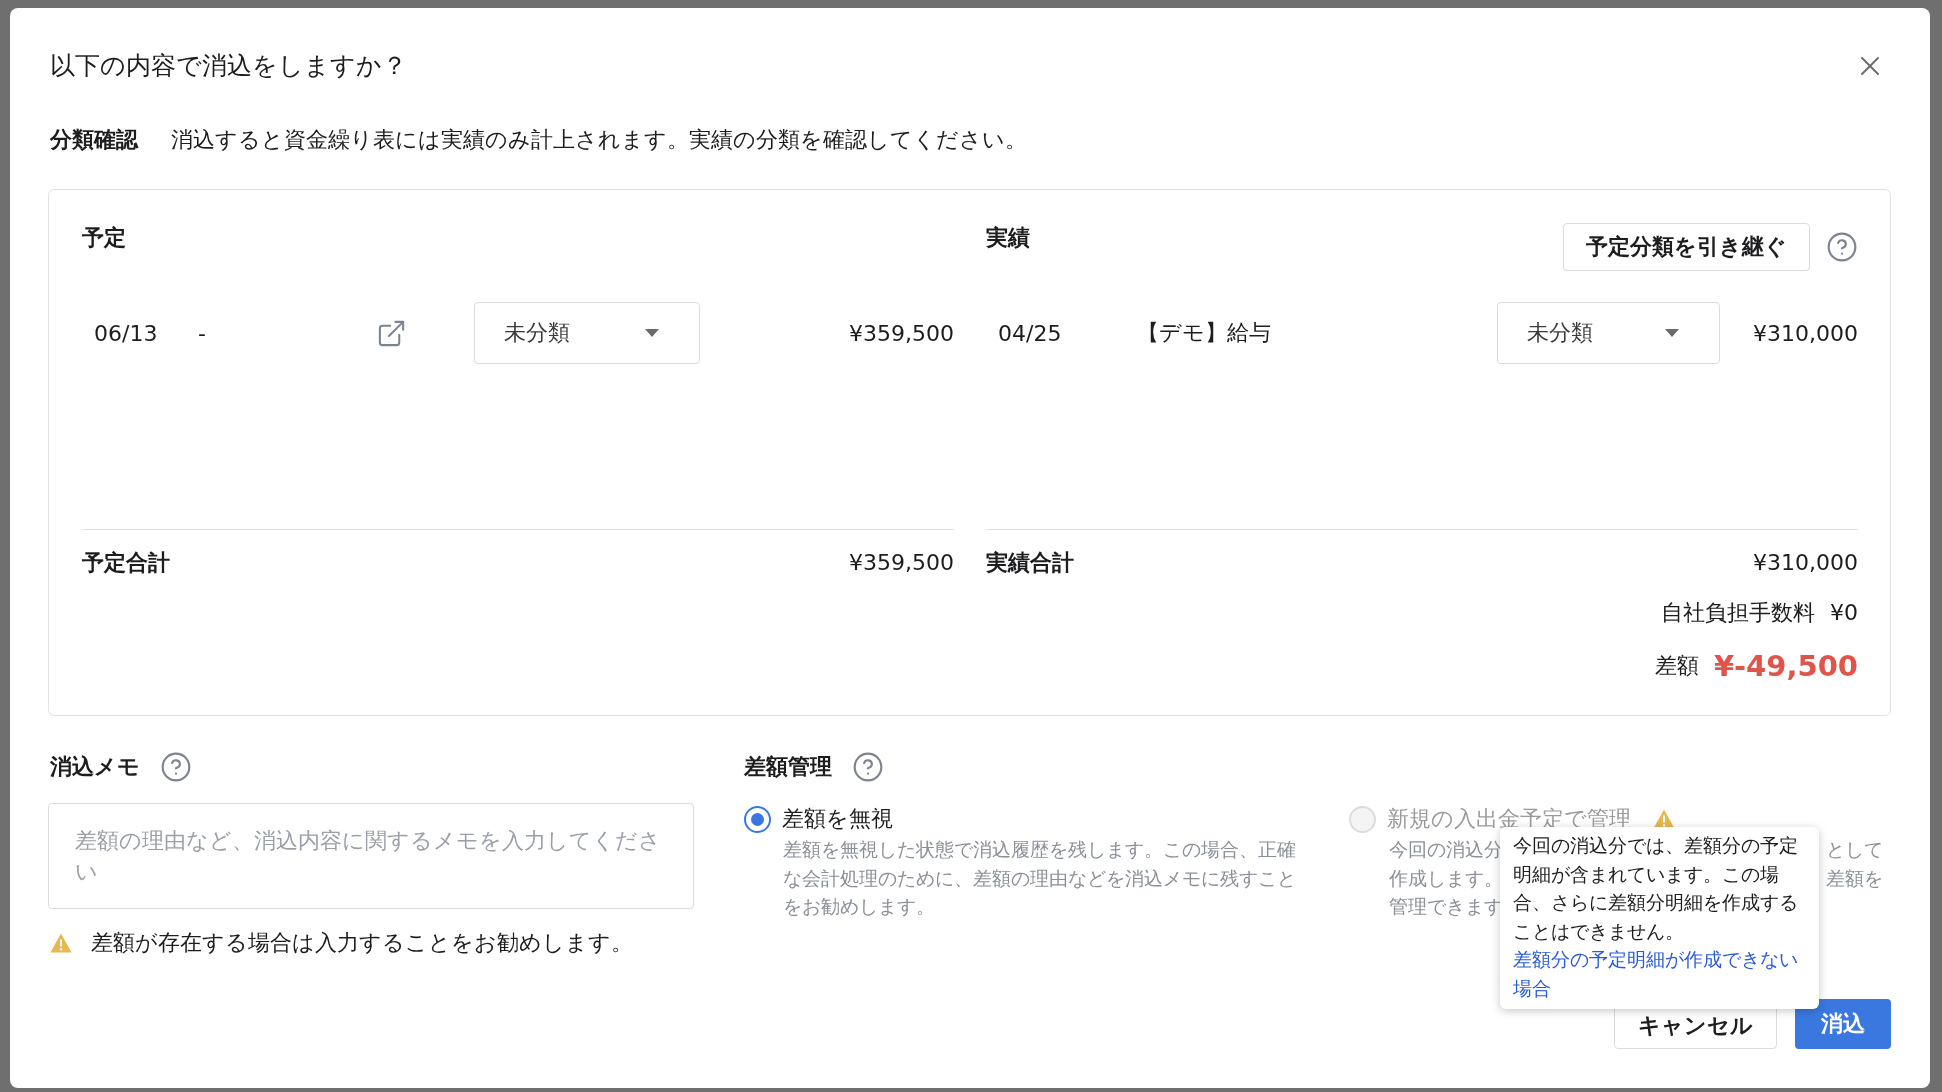 The height and width of the screenshot is (1092, 1942). I want to click on description-text: -, so click(202, 333).